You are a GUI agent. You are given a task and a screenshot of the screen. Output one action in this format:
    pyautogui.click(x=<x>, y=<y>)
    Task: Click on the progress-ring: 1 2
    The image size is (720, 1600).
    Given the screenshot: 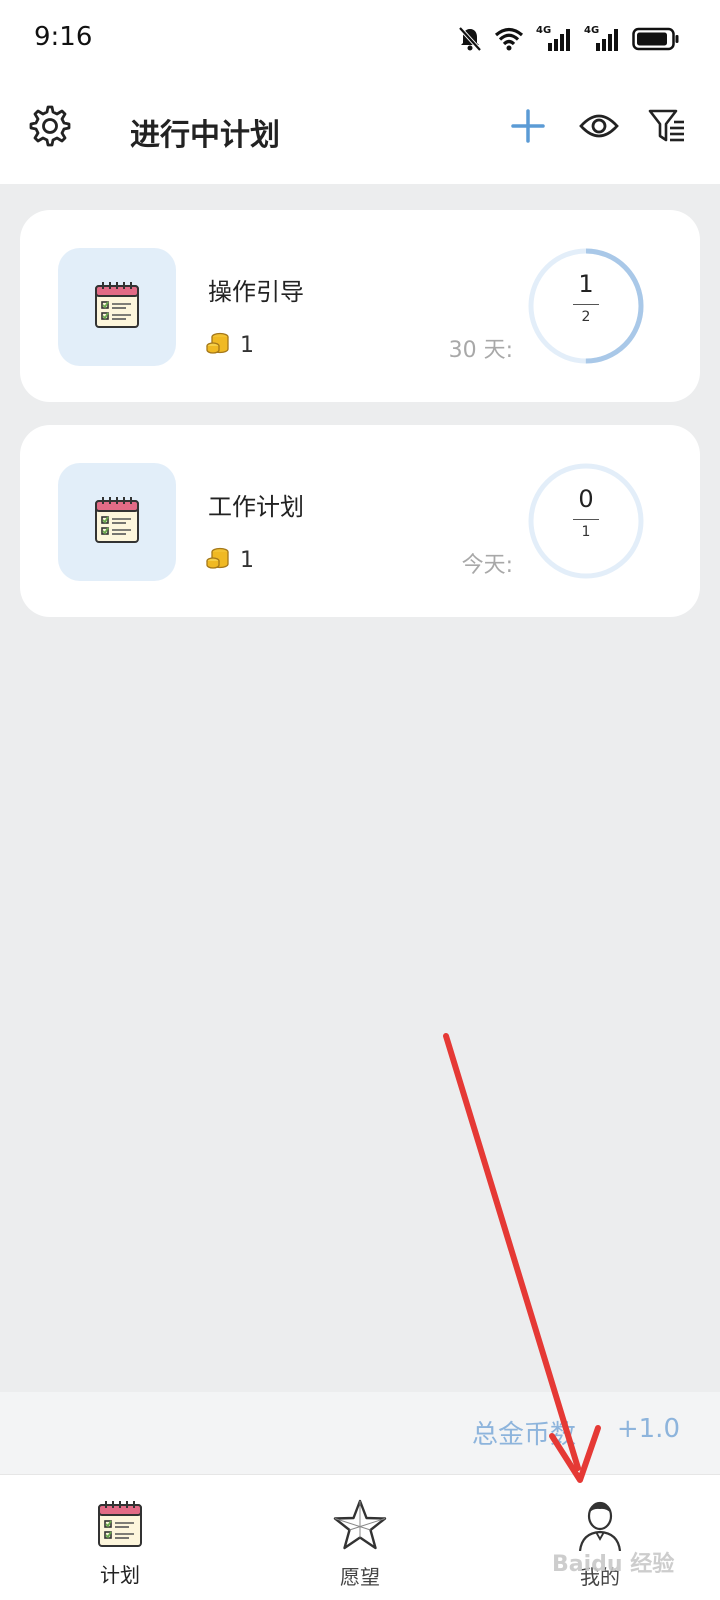 What is the action you would take?
    pyautogui.click(x=586, y=306)
    